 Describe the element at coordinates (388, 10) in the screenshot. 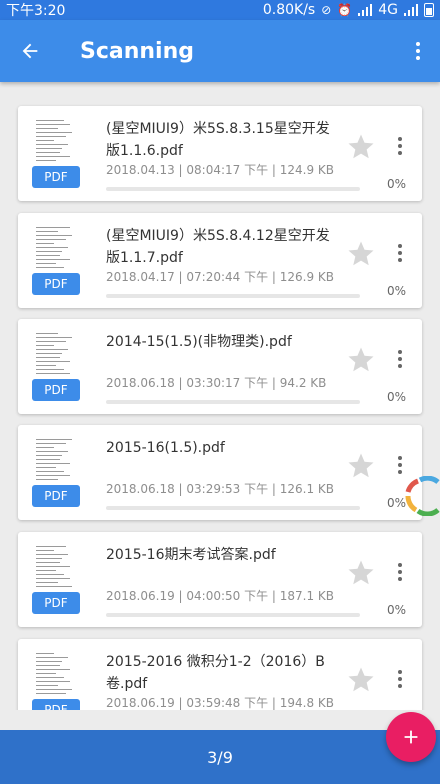

I see `network-type: 4G` at that location.